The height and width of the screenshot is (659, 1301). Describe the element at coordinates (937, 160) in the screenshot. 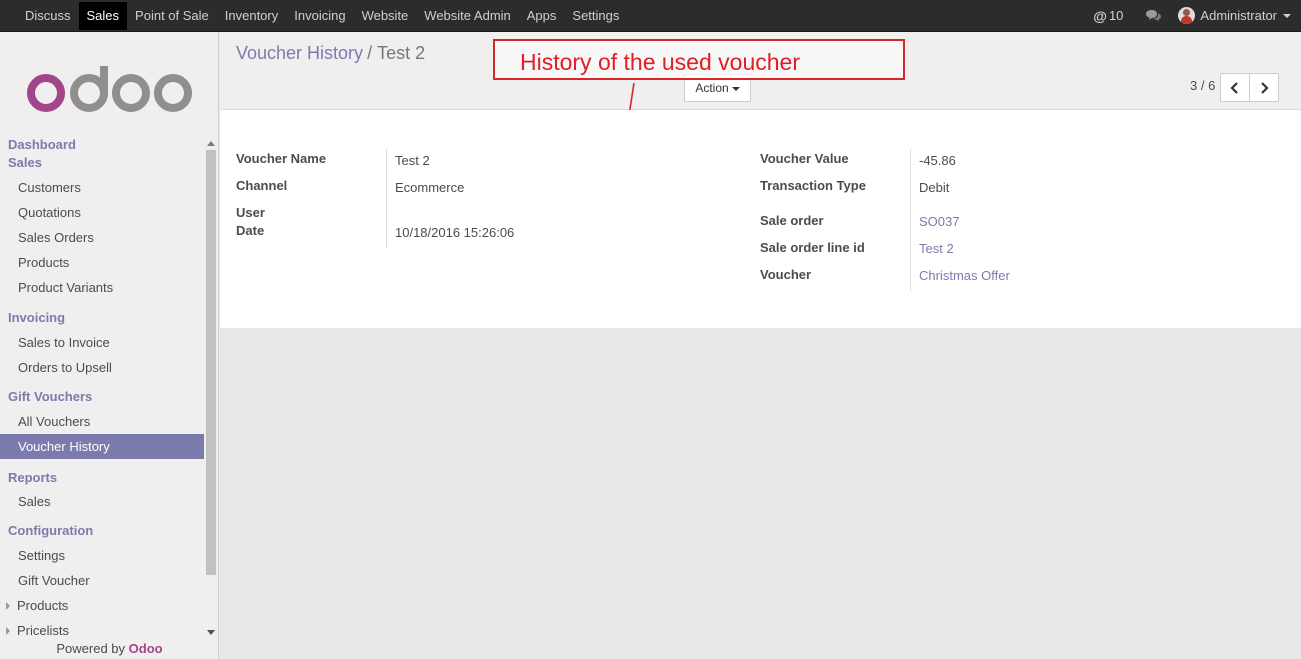

I see `voucher-value-value: -45.86` at that location.